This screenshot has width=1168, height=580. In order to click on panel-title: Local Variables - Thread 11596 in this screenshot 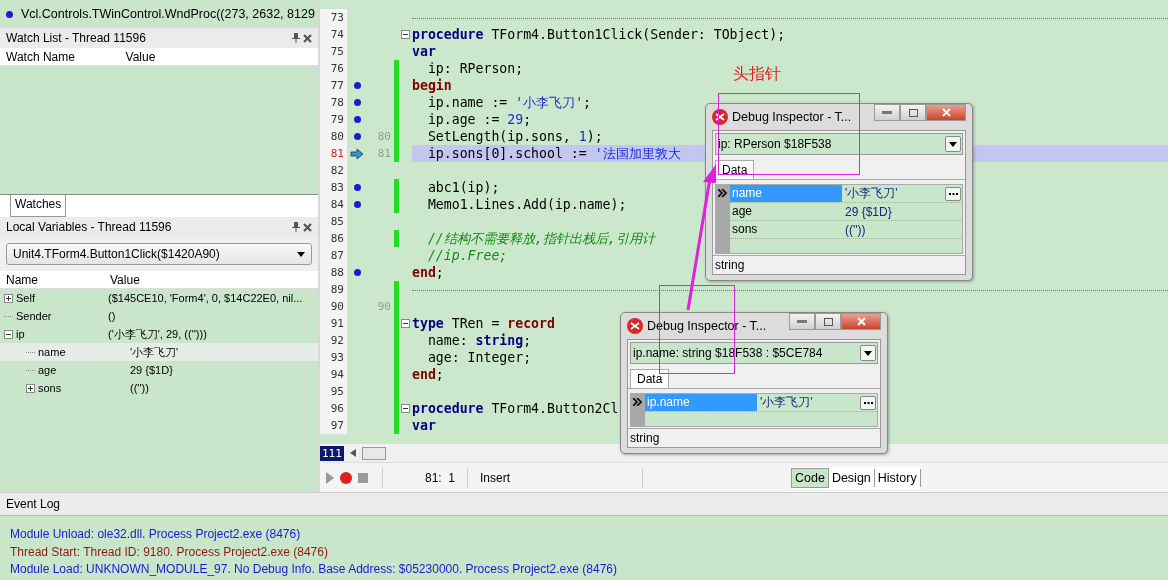, I will do `click(89, 227)`.